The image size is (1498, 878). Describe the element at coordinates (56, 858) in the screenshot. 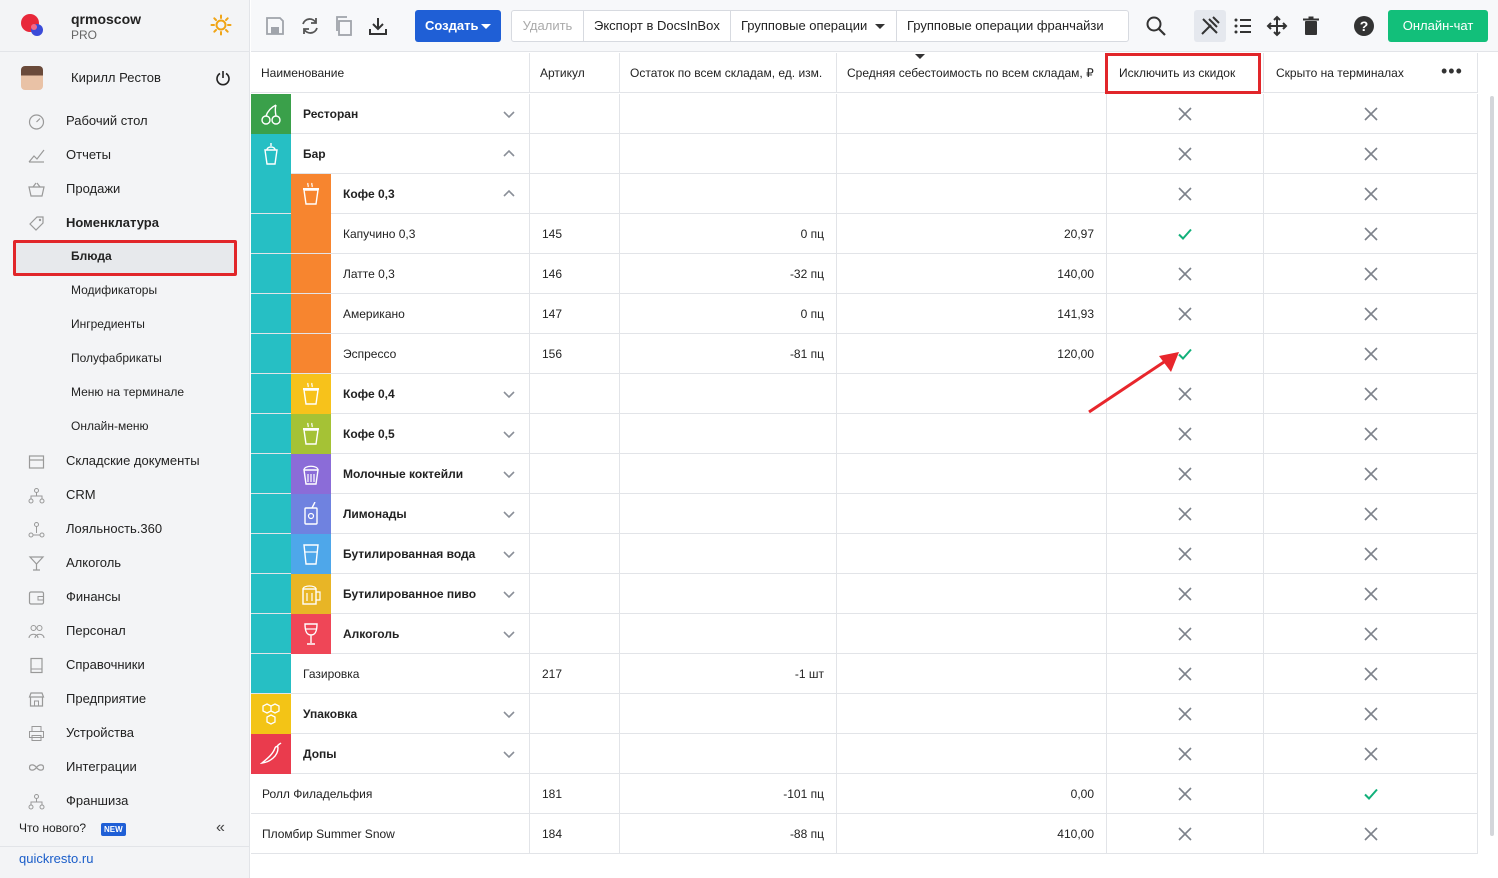

I see `site-link: quickresto.ru` at that location.